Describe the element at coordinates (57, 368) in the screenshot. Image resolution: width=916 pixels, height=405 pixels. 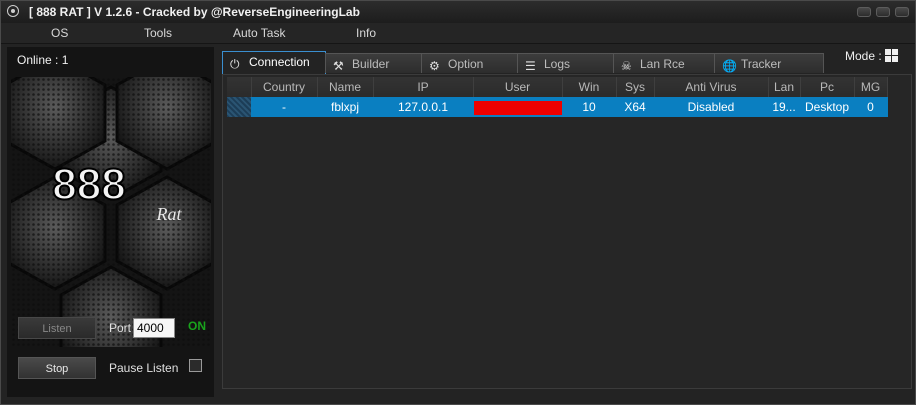
I see `stop-button: Stop` at that location.